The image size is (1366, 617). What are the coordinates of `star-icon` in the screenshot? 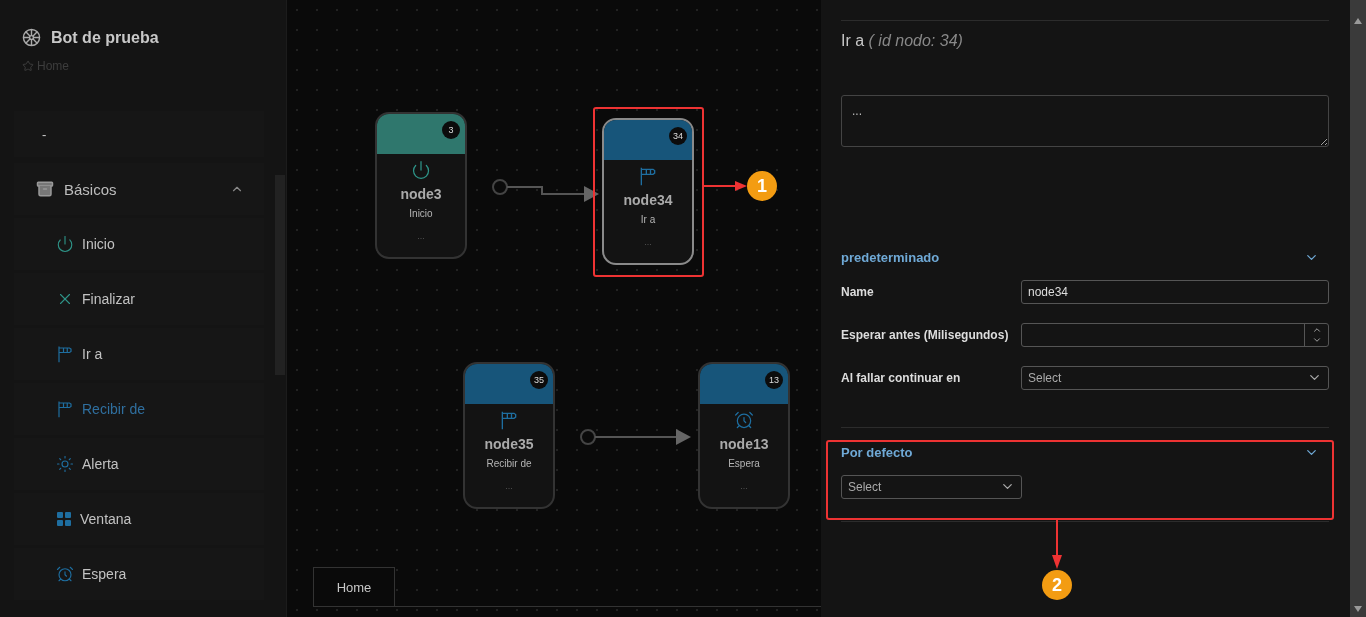 It's located at (28, 66).